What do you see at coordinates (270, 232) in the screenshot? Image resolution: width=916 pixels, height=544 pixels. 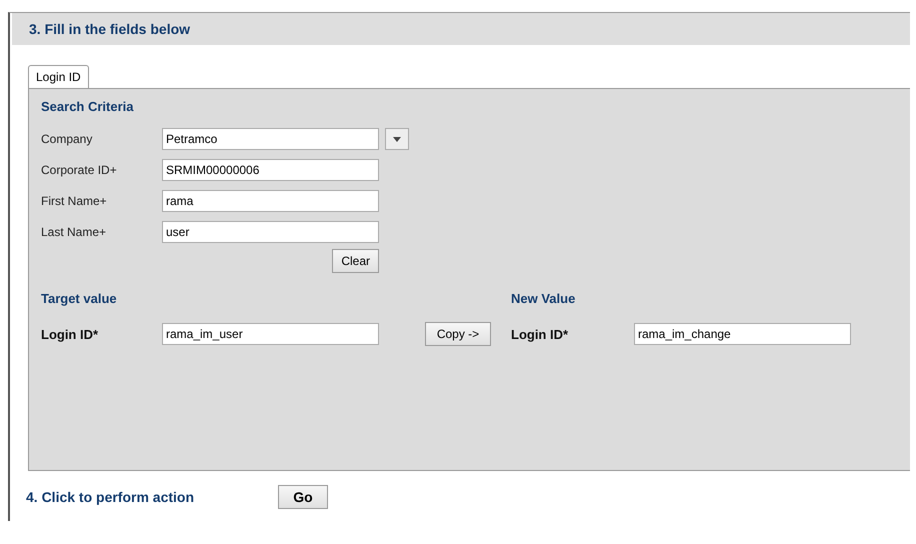 I see `input-field: user` at bounding box center [270, 232].